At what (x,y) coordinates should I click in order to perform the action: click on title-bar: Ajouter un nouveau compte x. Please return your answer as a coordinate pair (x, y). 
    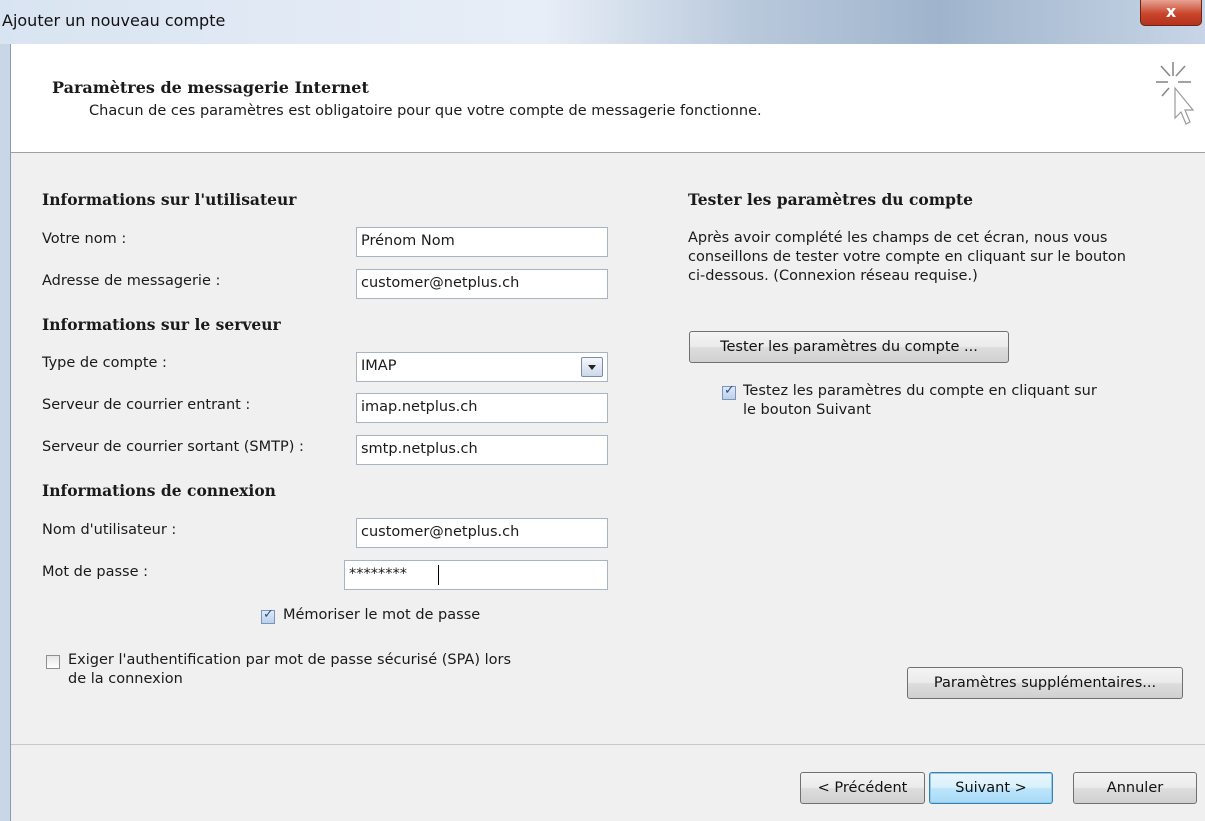
    Looking at the image, I should click on (602, 22).